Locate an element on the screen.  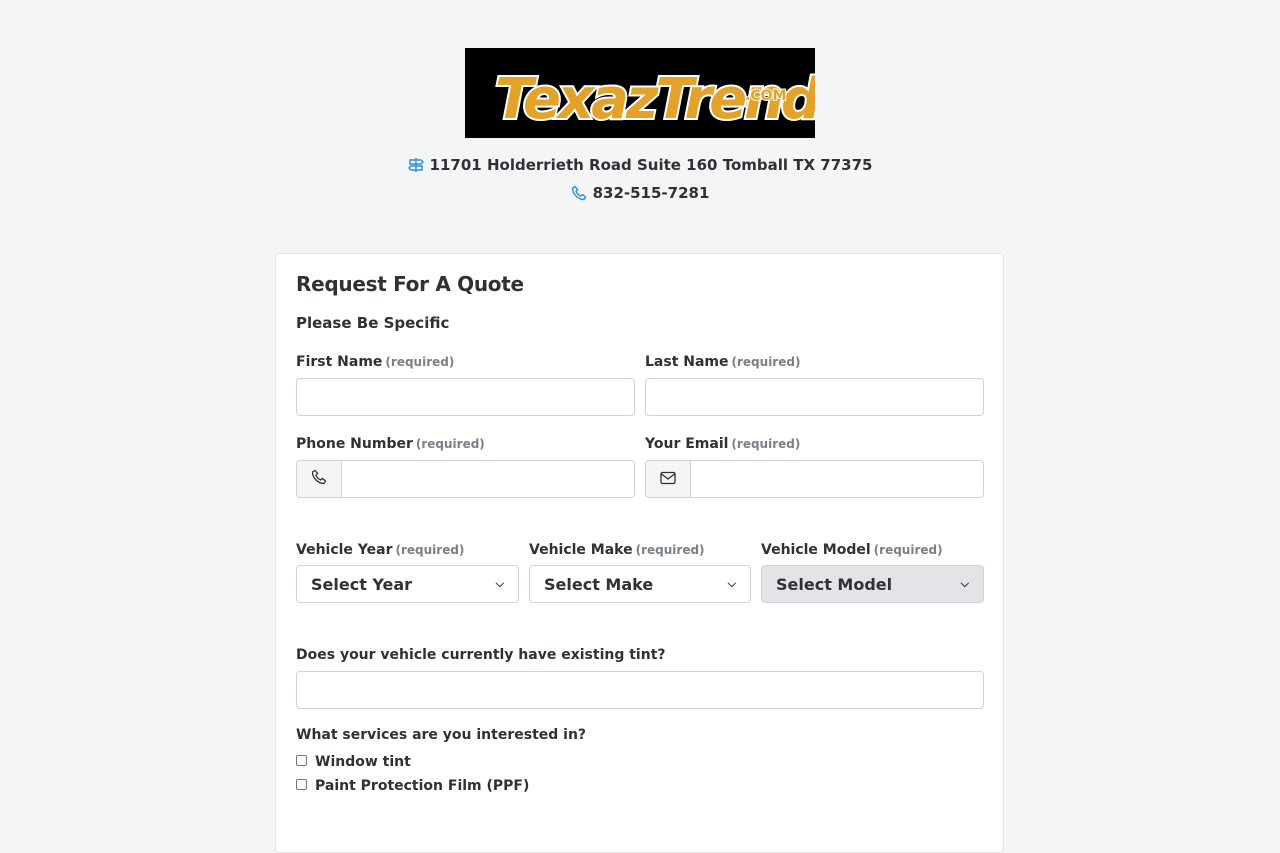
service-option-label: Paint Protection Film (PPF) is located at coordinates (422, 786).